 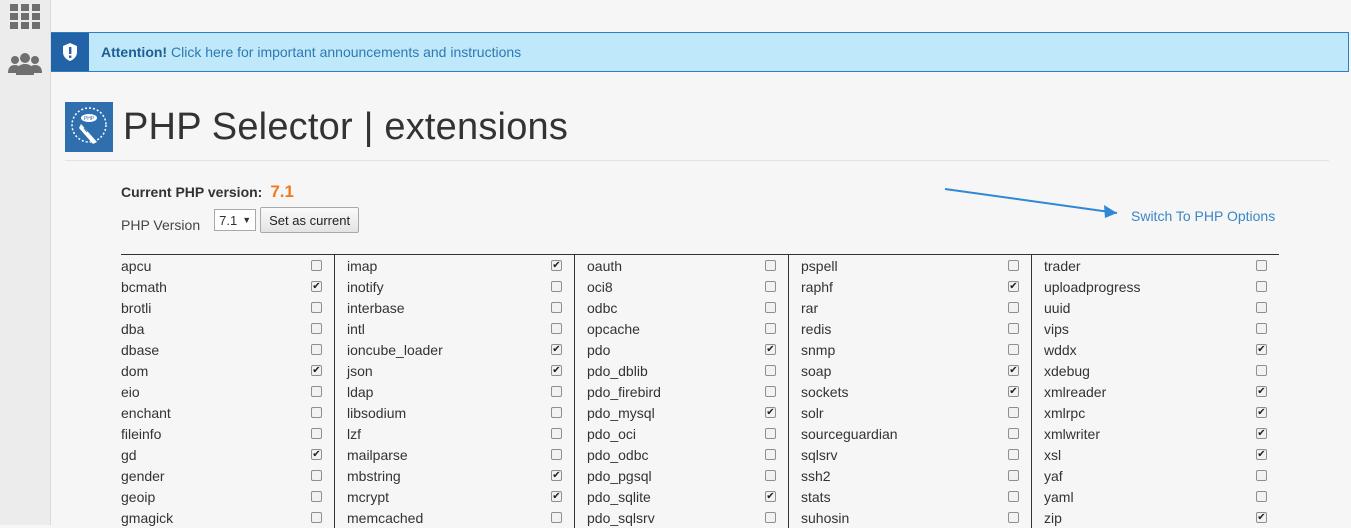 What do you see at coordinates (25, 18) in the screenshot?
I see `apps-grid-icon` at bounding box center [25, 18].